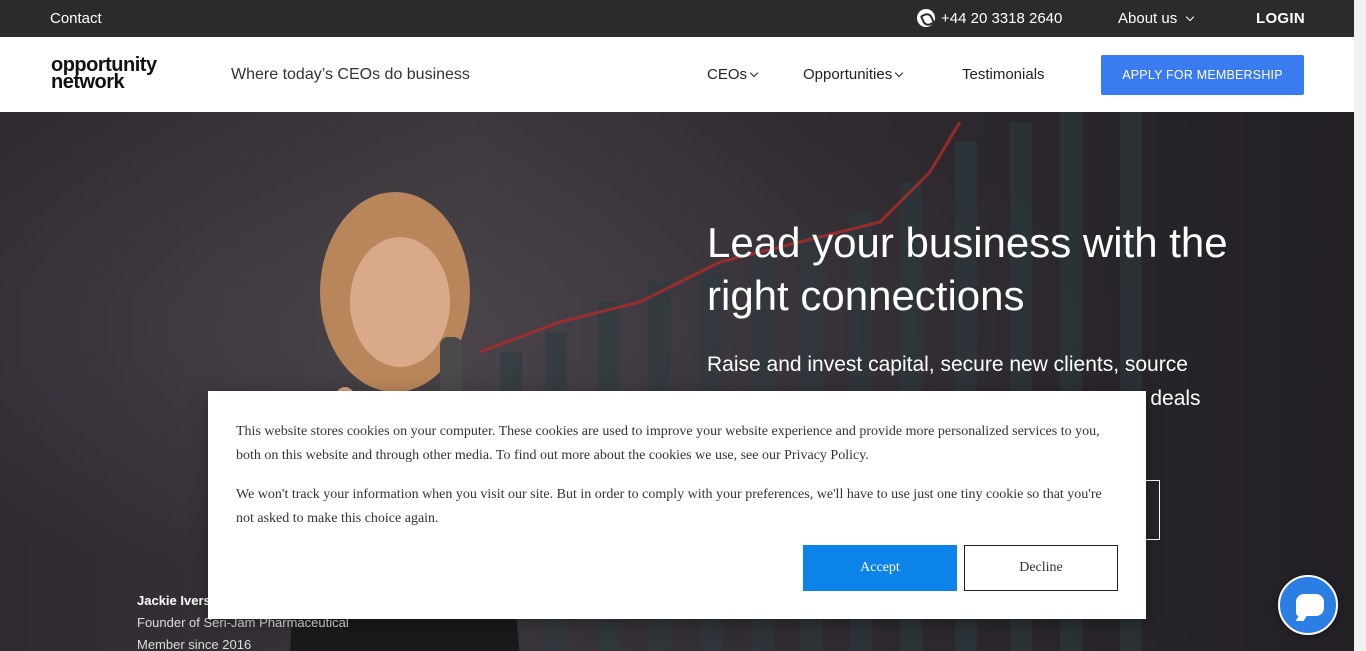 Image resolution: width=1366 pixels, height=651 pixels. What do you see at coordinates (350, 74) in the screenshot?
I see `site-tagline: Where today’s CEOs do business` at bounding box center [350, 74].